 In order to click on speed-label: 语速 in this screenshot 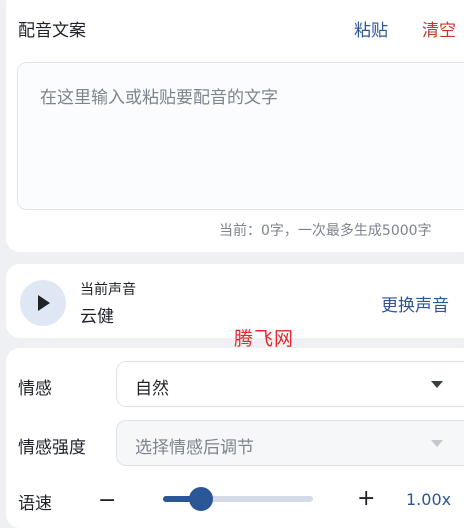, I will do `click(35, 504)`.